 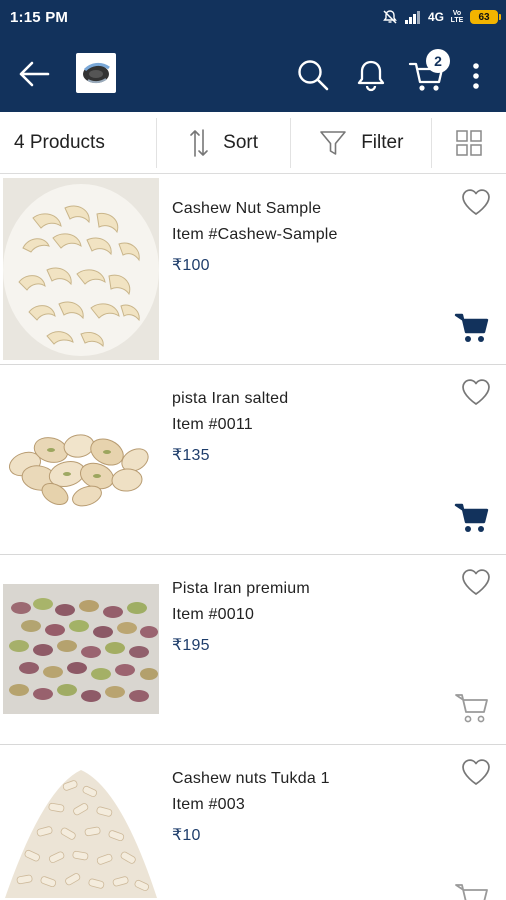 What do you see at coordinates (241, 142) in the screenshot?
I see `sort-label: Sort` at bounding box center [241, 142].